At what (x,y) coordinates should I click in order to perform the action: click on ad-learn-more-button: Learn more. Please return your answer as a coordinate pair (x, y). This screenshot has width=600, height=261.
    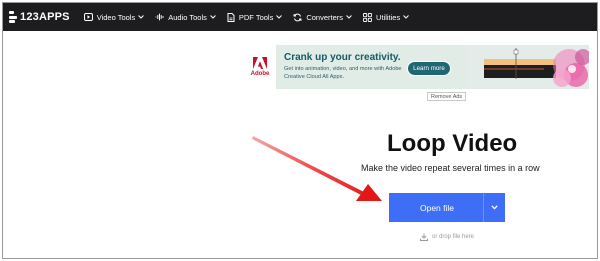
    Looking at the image, I should click on (429, 68).